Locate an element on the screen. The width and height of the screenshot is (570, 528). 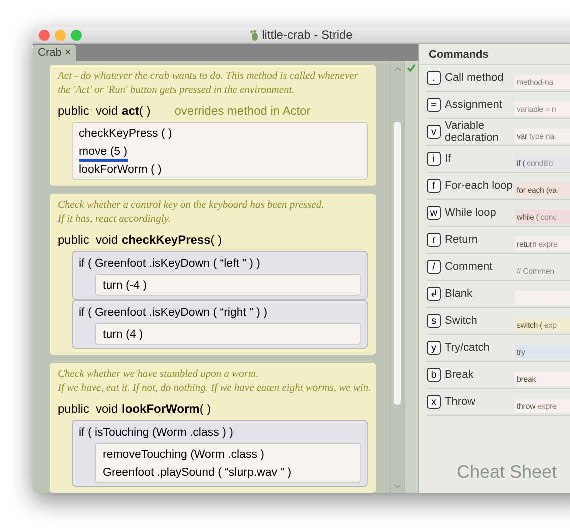
shortcut-key: s is located at coordinates (434, 321).